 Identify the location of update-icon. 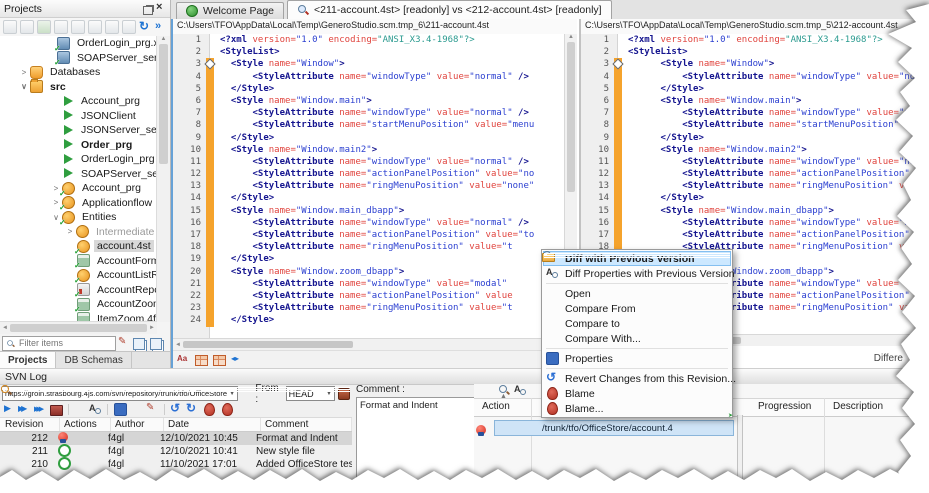
(192, 408).